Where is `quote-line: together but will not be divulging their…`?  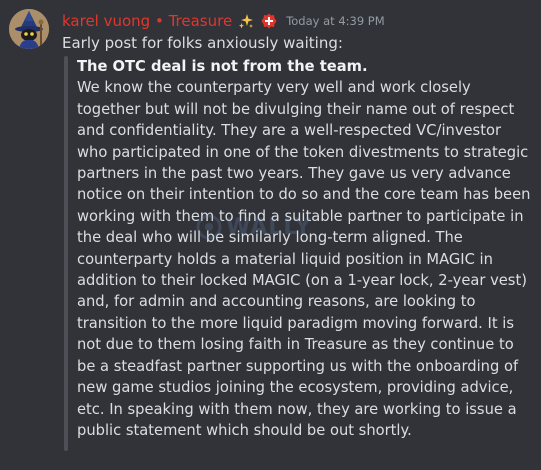 quote-line: together but will not be divulging their… is located at coordinates (296, 109).